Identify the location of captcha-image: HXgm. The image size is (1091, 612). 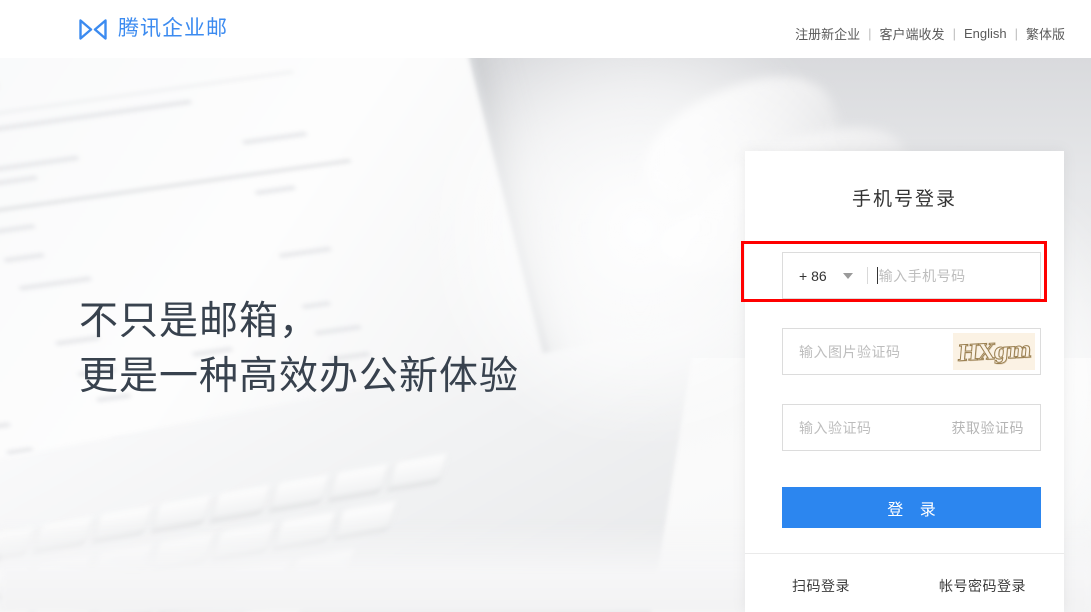
(994, 351).